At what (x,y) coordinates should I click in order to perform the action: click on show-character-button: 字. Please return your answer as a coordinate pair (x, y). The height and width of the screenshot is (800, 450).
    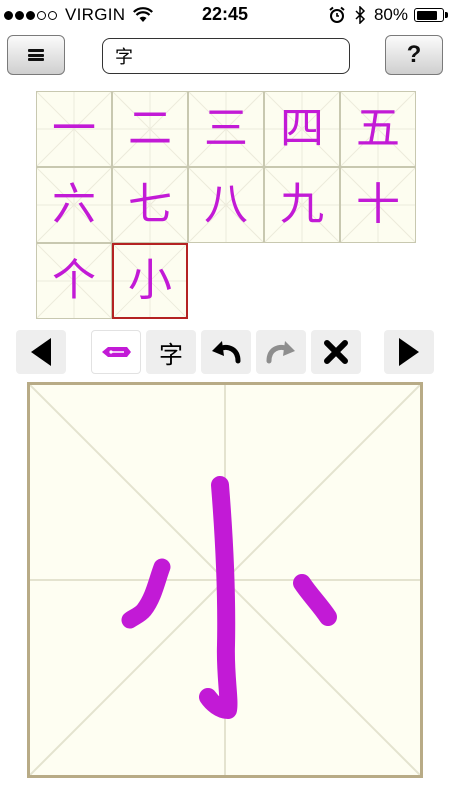
    Looking at the image, I should click on (171, 352).